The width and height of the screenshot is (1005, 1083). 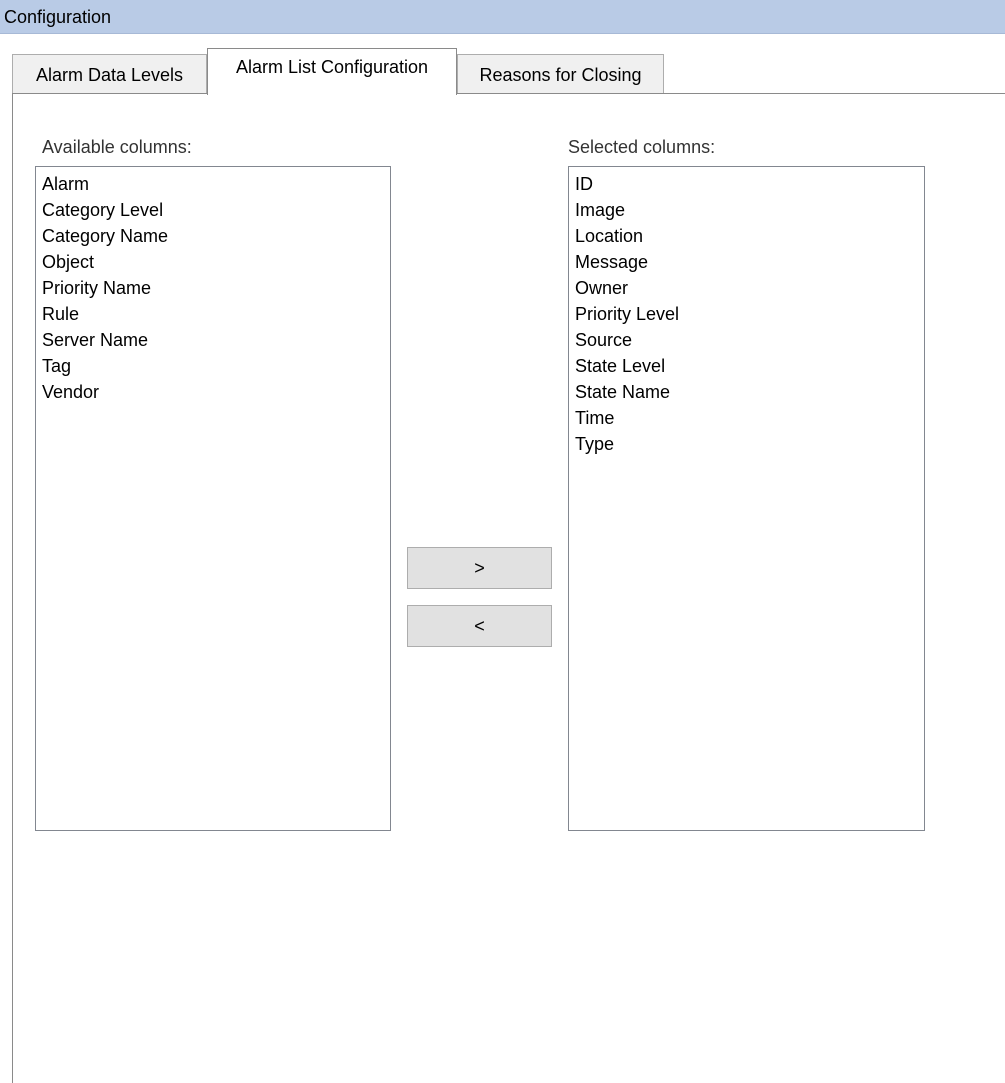 I want to click on tab-label: Alarm List Configuration, so click(x=332, y=67).